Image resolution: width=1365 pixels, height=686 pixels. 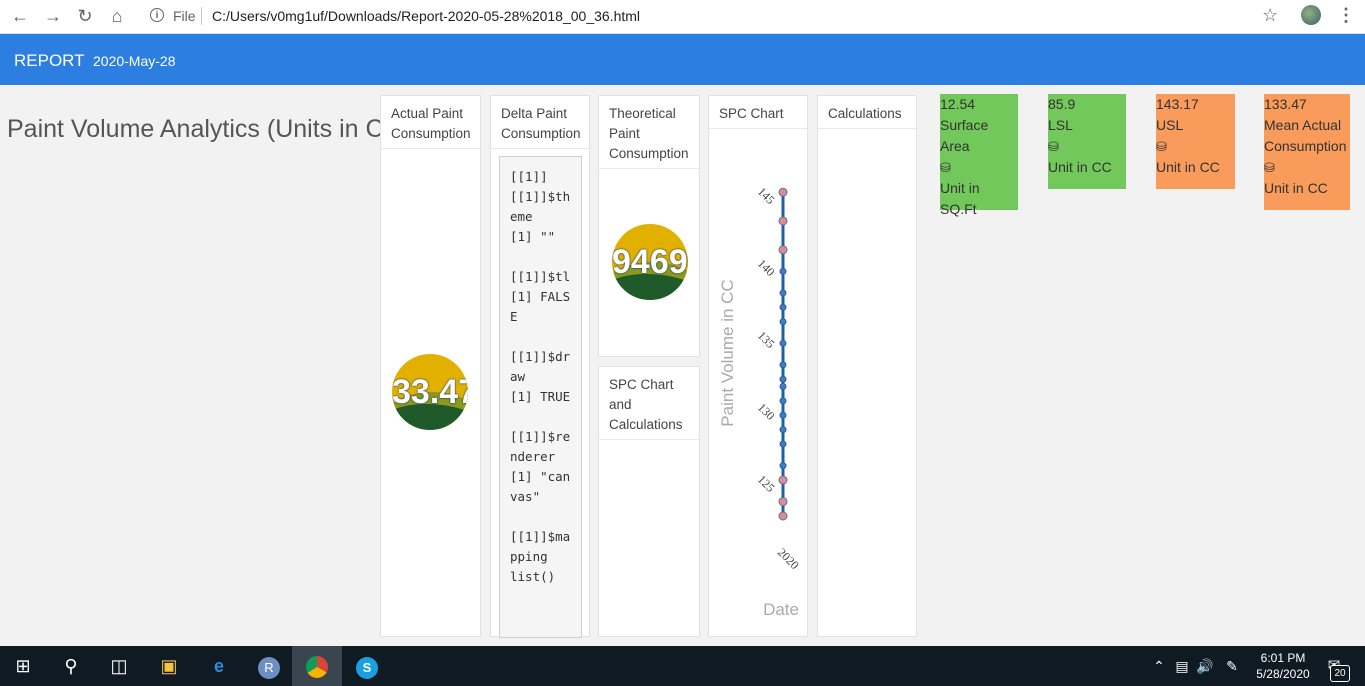 What do you see at coordinates (867, 366) in the screenshot?
I see `card-calculations: Calculations` at bounding box center [867, 366].